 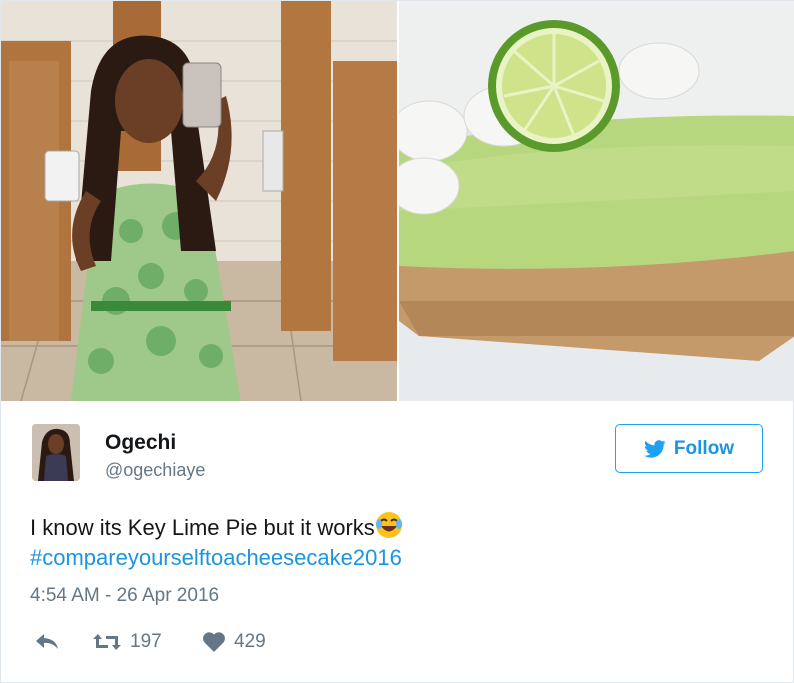 What do you see at coordinates (146, 641) in the screenshot?
I see `retweet-count: 197` at bounding box center [146, 641].